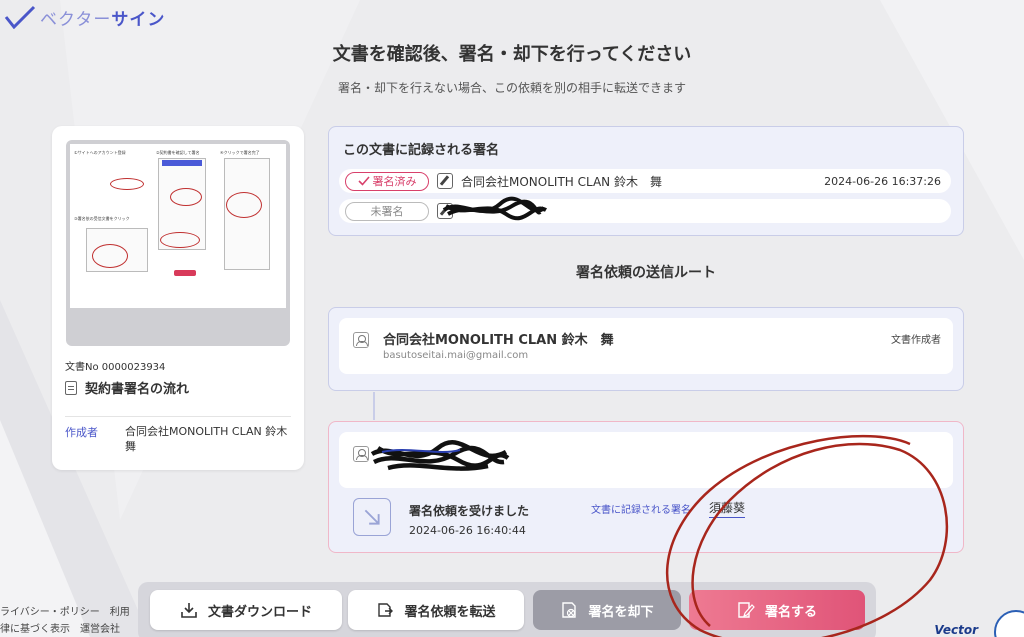  Describe the element at coordinates (746, 610) in the screenshot. I see `sign-pen-icon` at that location.